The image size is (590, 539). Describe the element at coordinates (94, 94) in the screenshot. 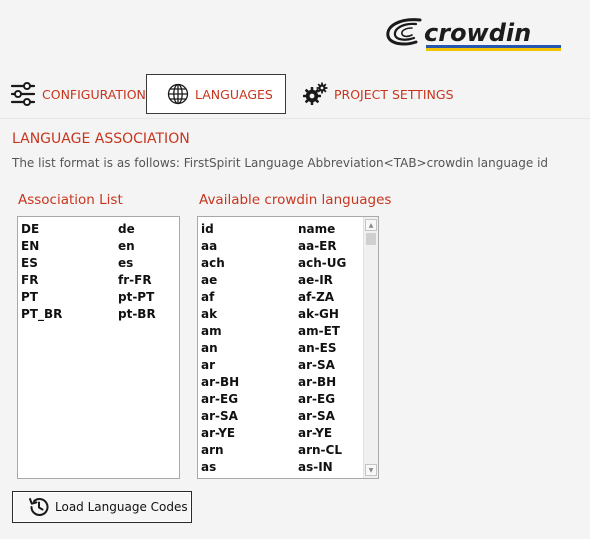

I see `tab-configuration-label: CONFIGURATION` at that location.